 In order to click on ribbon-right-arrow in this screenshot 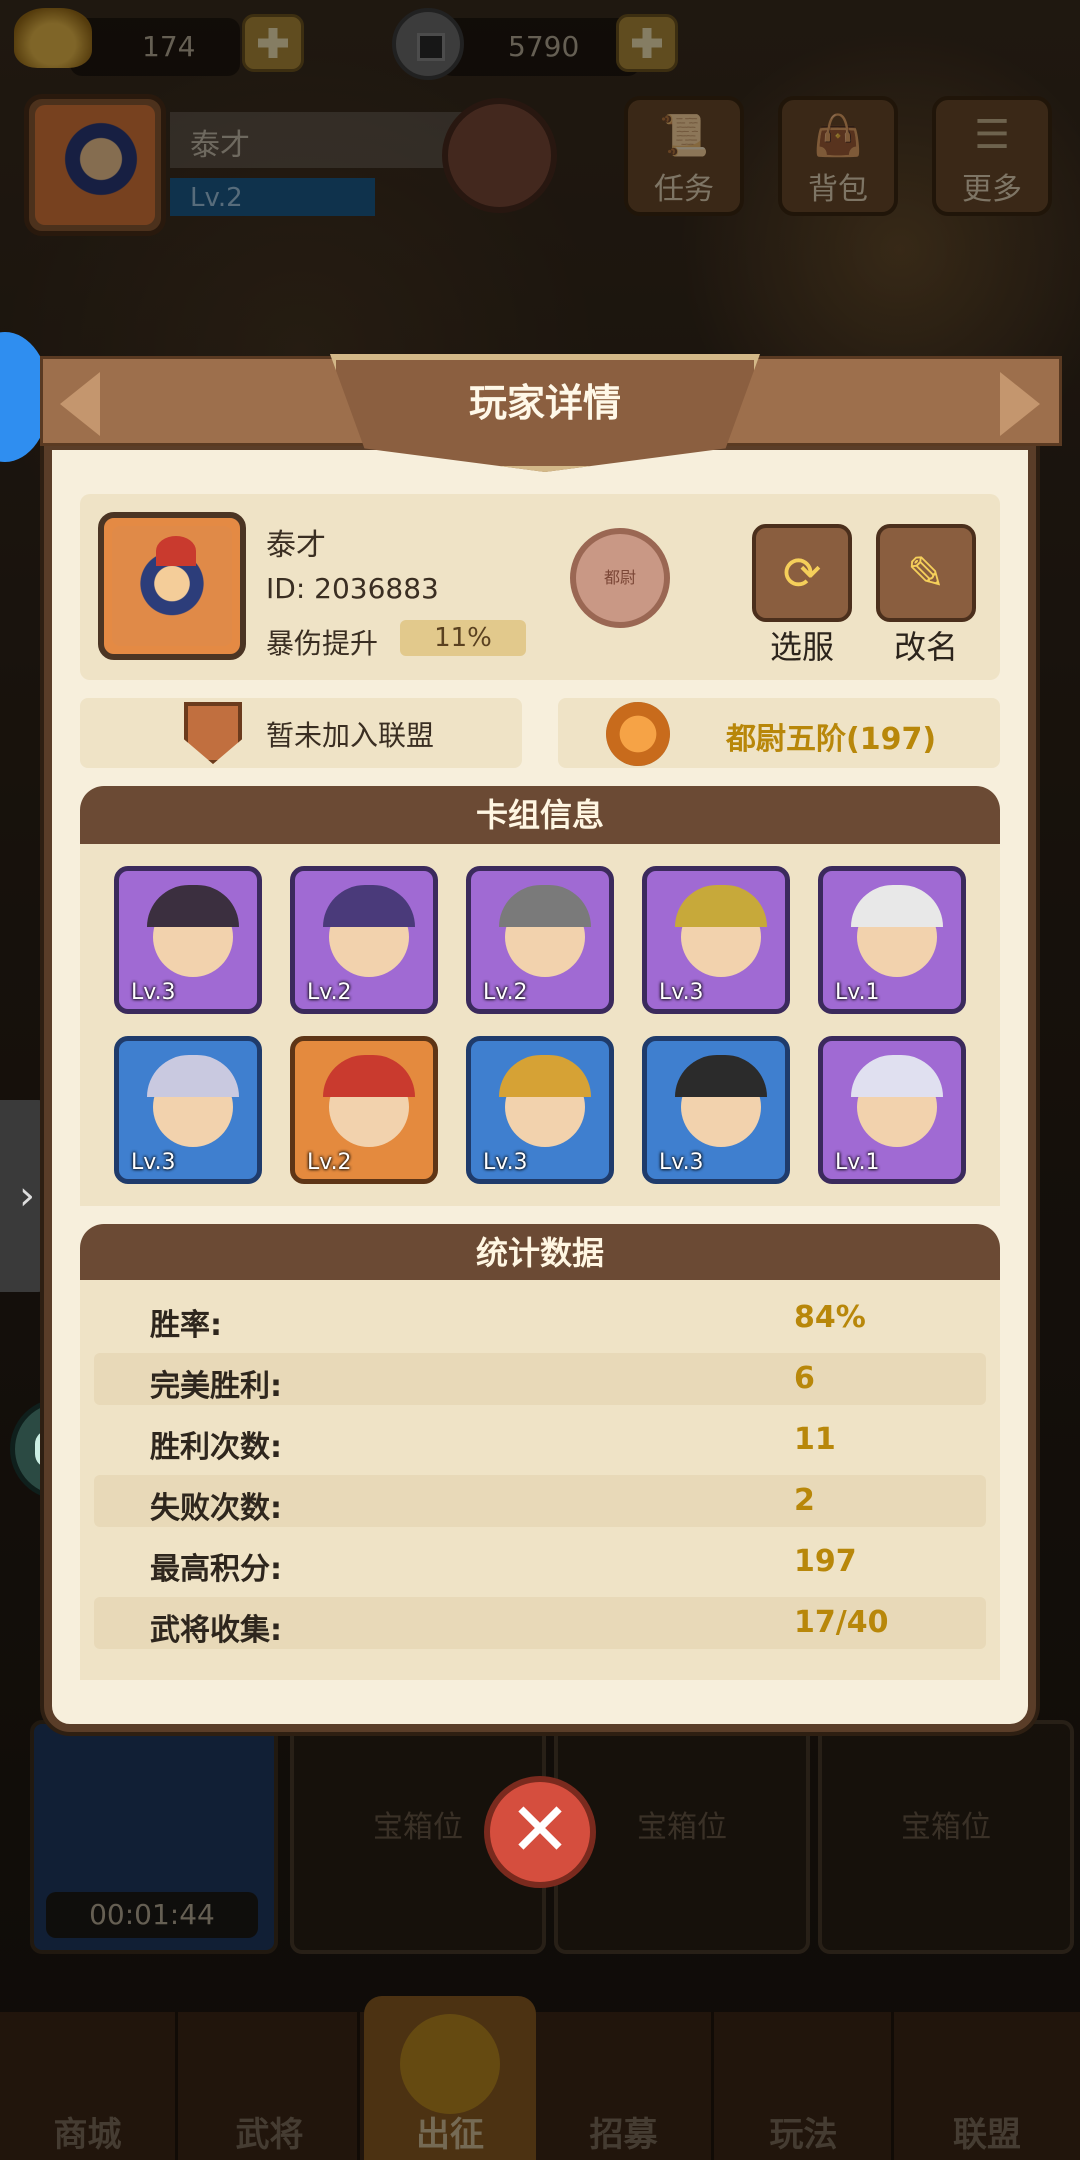, I will do `click(1020, 404)`.